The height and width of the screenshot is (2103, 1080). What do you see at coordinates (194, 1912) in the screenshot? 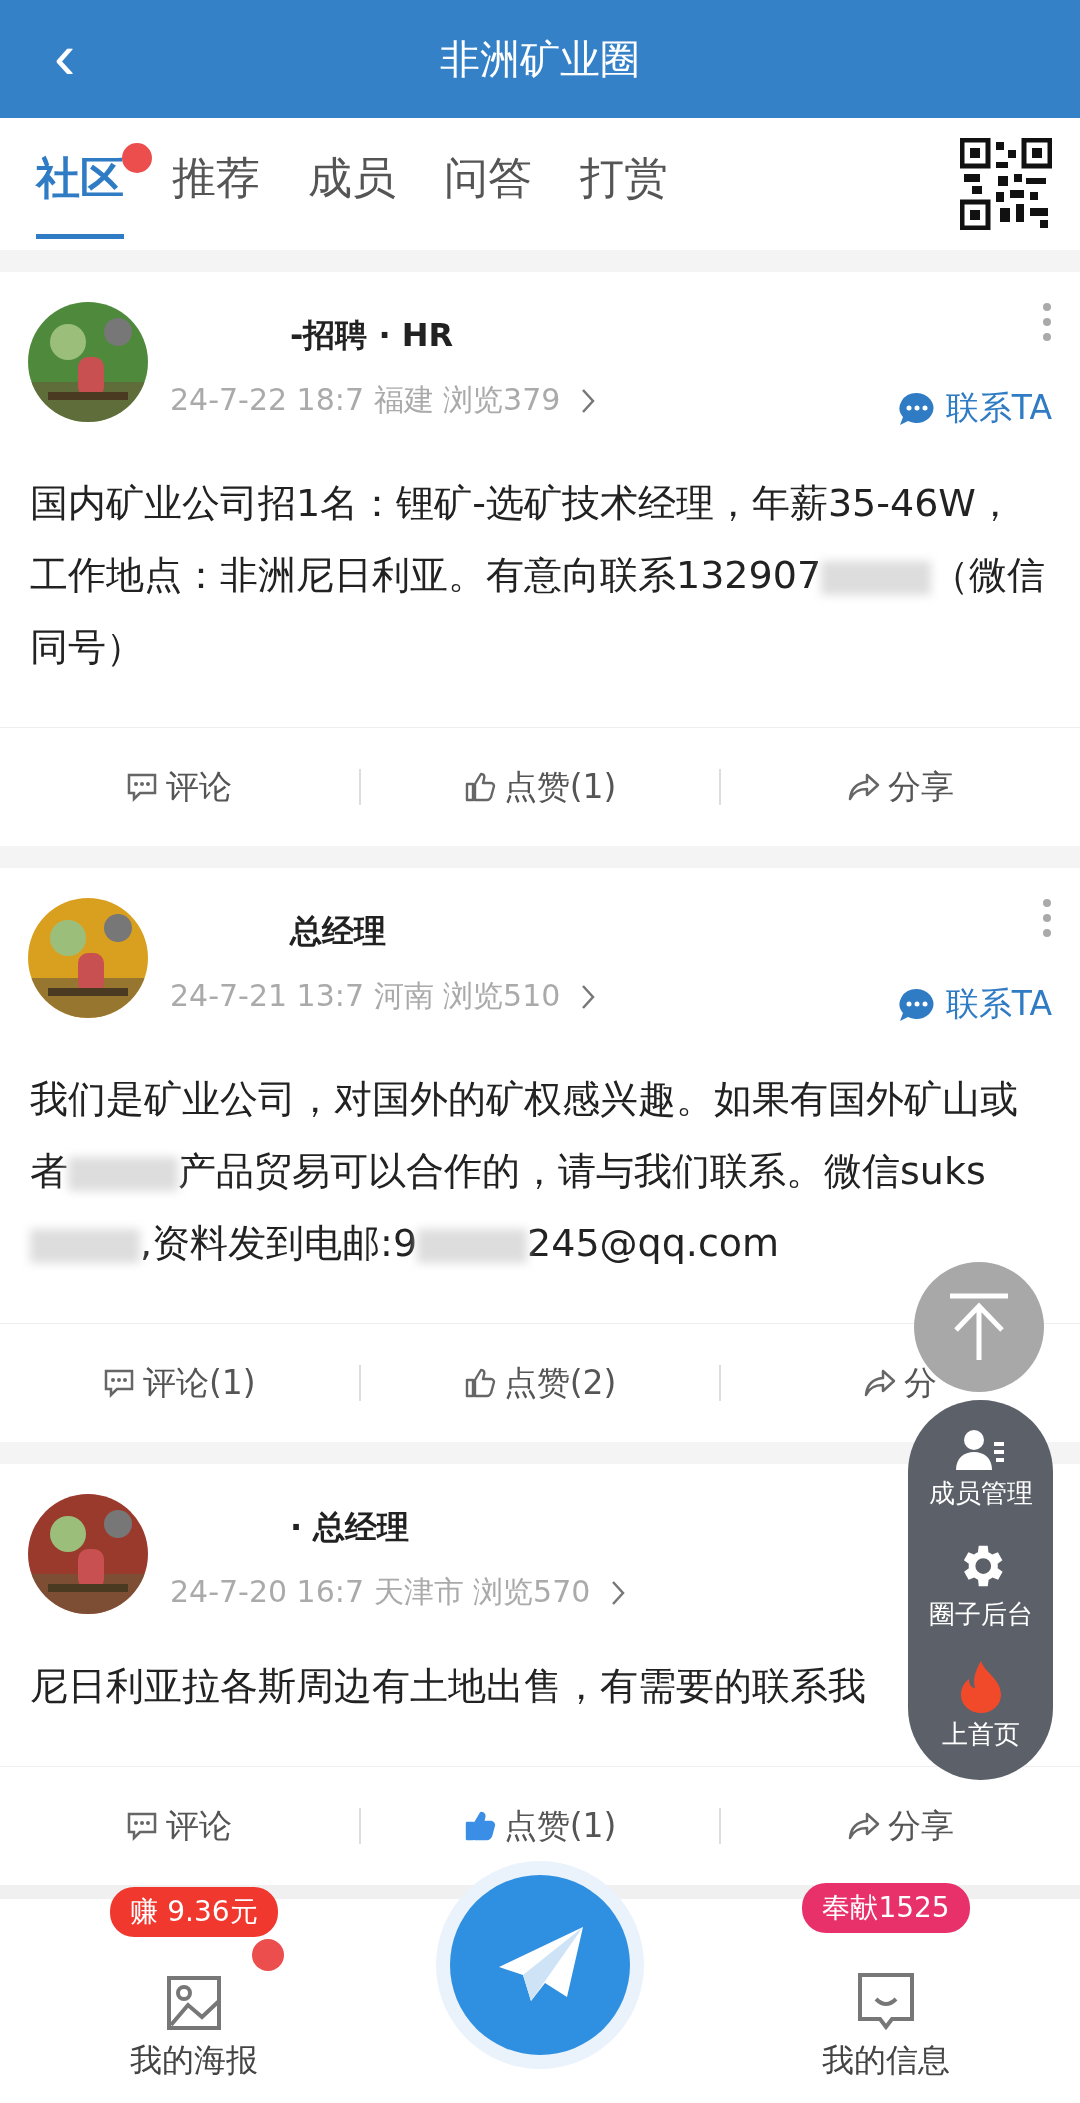
I see `earnings-badge: 赚 9.36元` at bounding box center [194, 1912].